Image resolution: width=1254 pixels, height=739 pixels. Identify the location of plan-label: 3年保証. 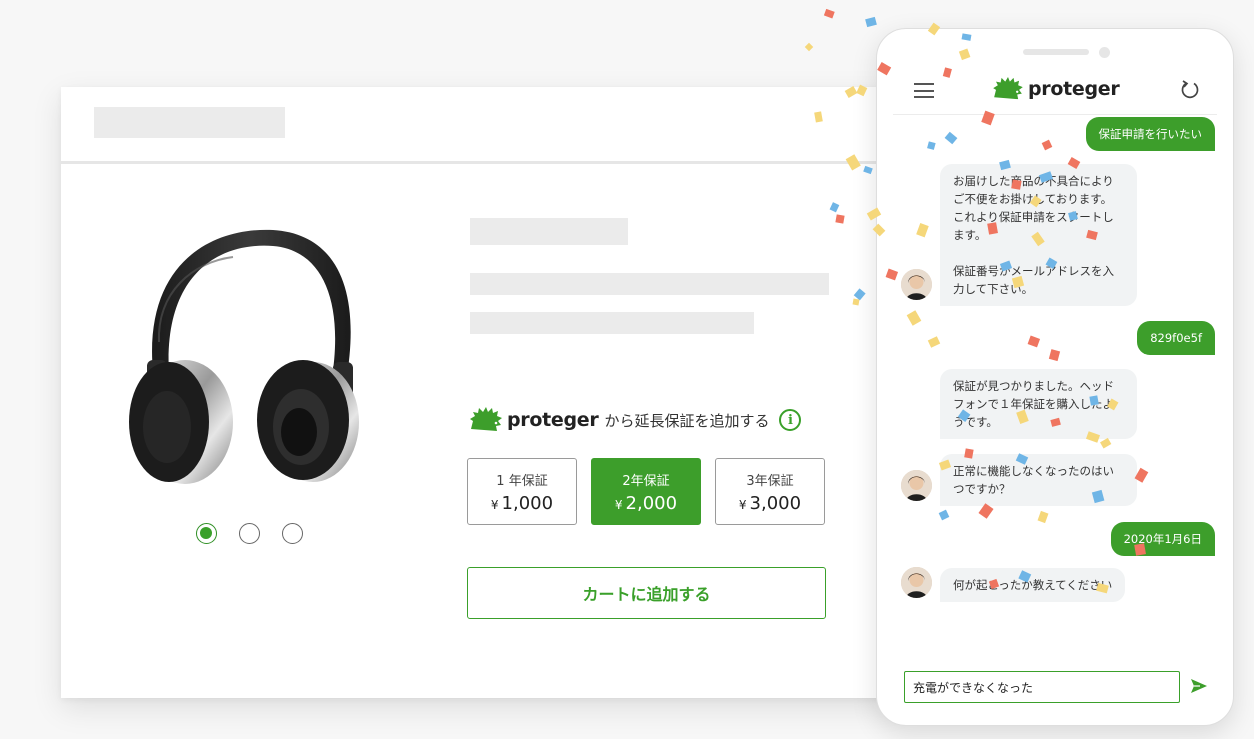
(770, 481).